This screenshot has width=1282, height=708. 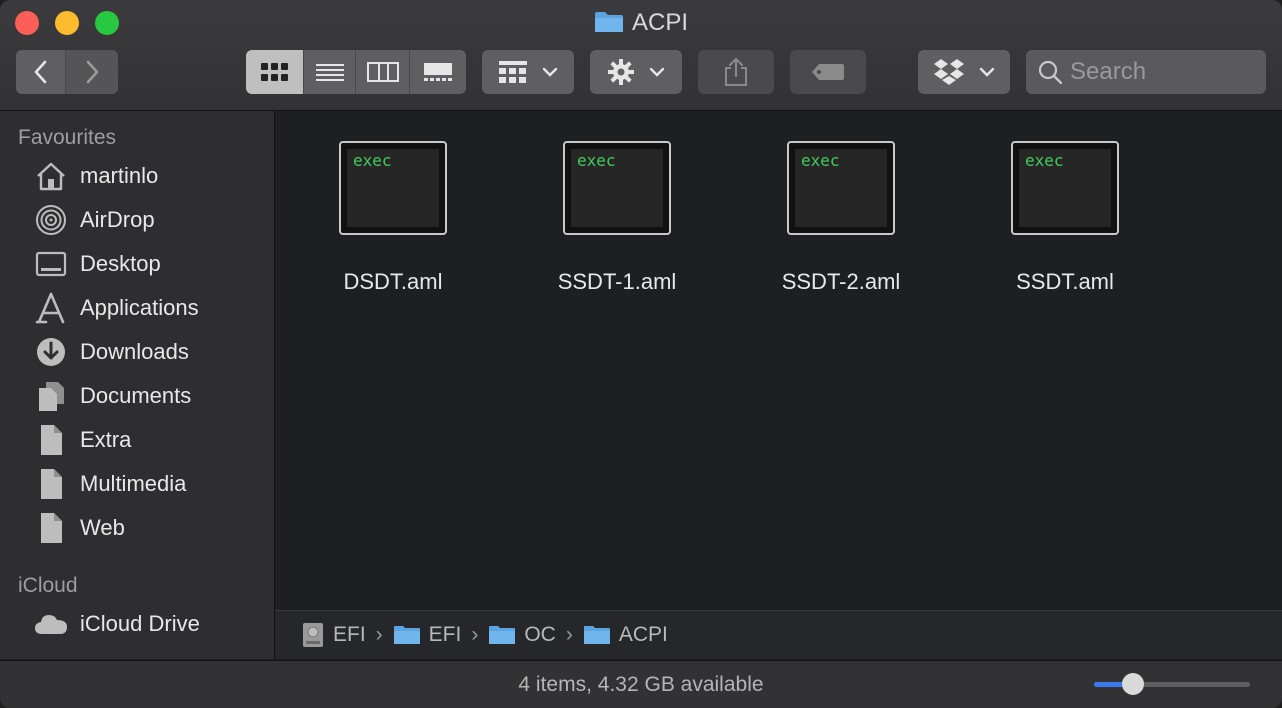 I want to click on list-view-button, so click(x=330, y=72).